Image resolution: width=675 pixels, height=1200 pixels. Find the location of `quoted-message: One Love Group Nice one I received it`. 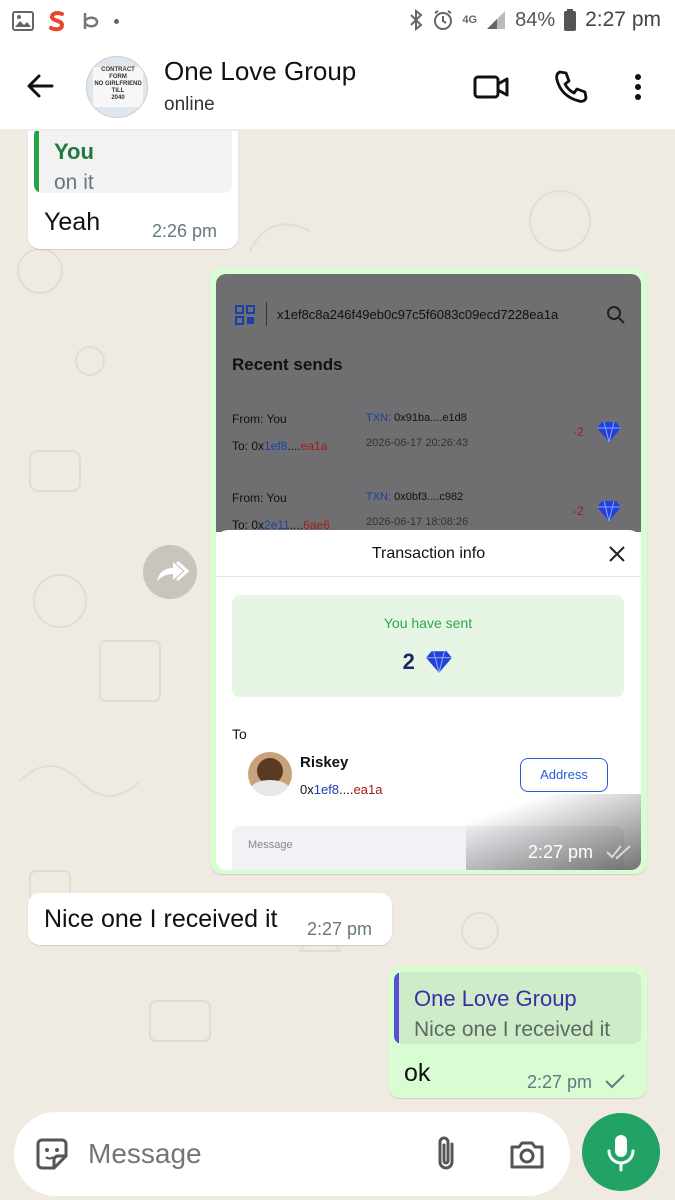

quoted-message: One Love Group Nice one I received it is located at coordinates (517, 1008).